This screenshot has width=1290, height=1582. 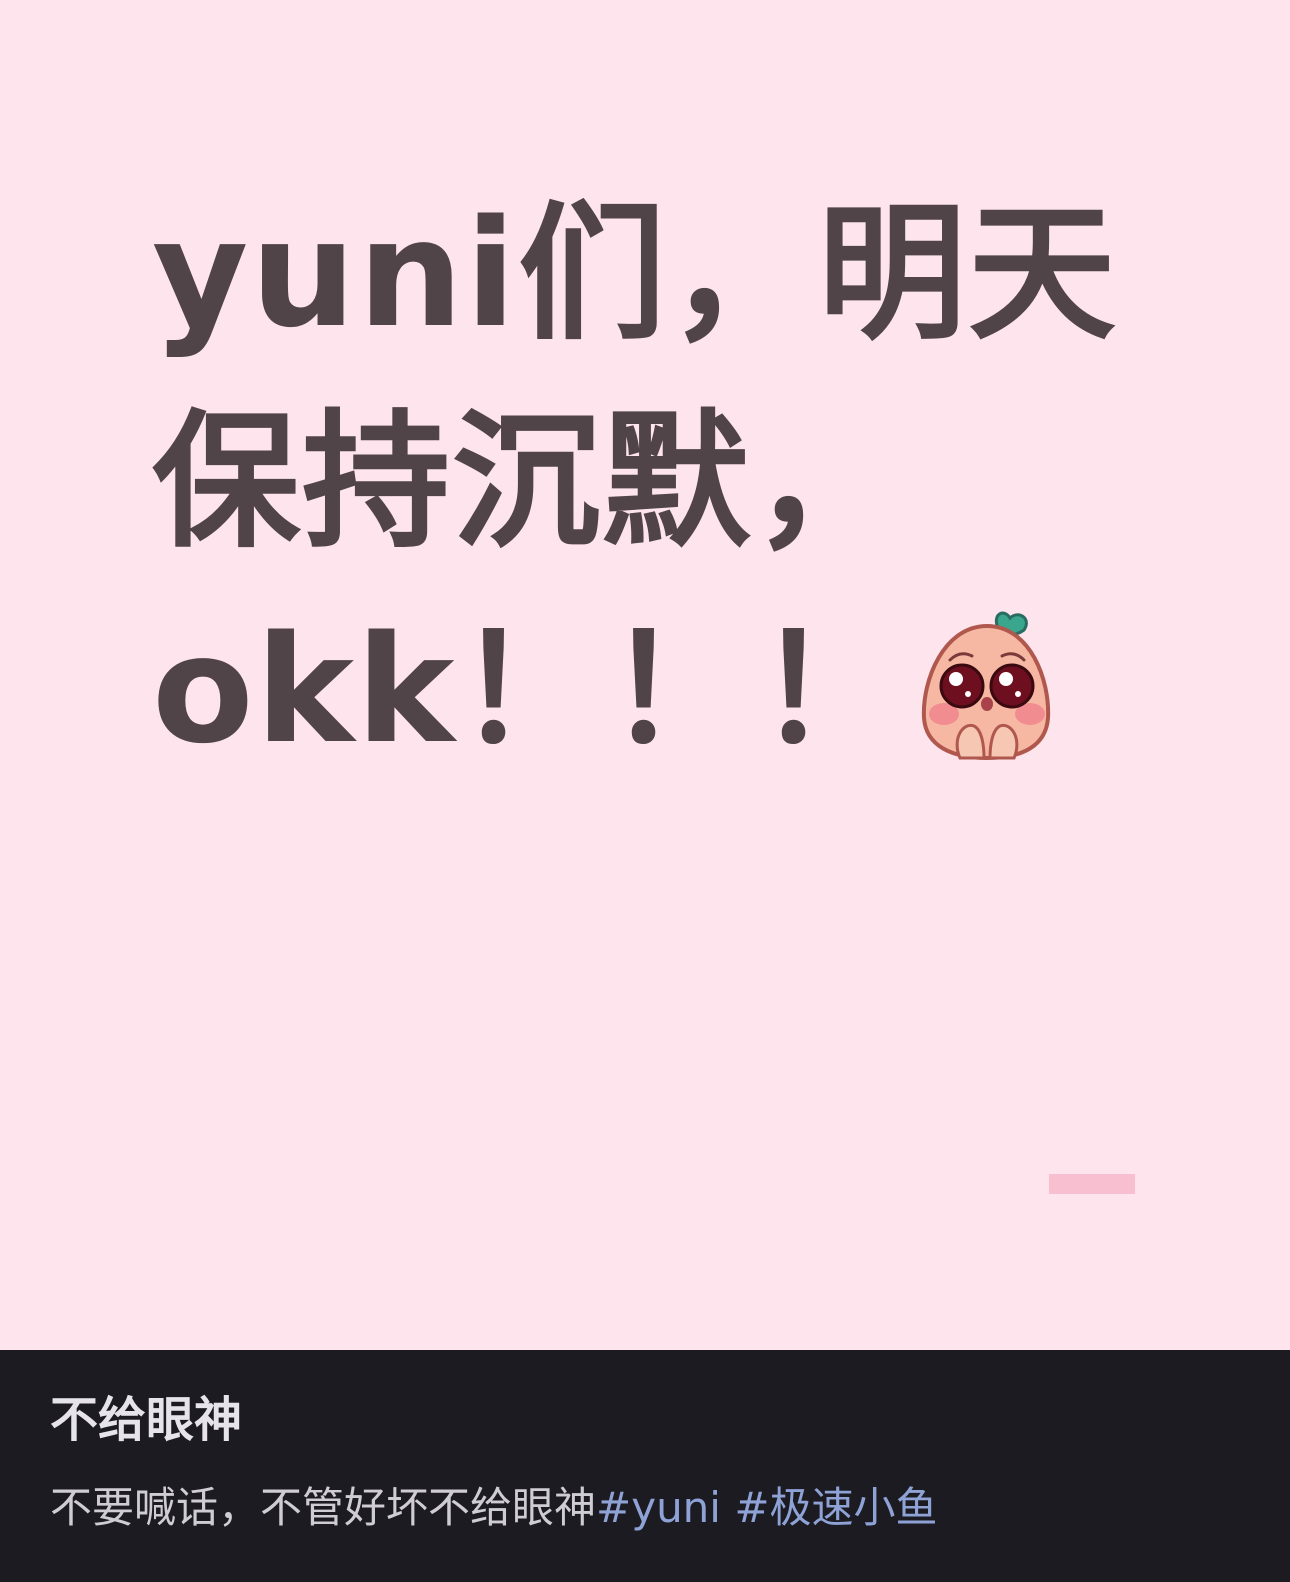 I want to click on post-description: 不要喊话，不管好坏不给眼神#yuni #极速小鱼, so click(x=494, y=1508).